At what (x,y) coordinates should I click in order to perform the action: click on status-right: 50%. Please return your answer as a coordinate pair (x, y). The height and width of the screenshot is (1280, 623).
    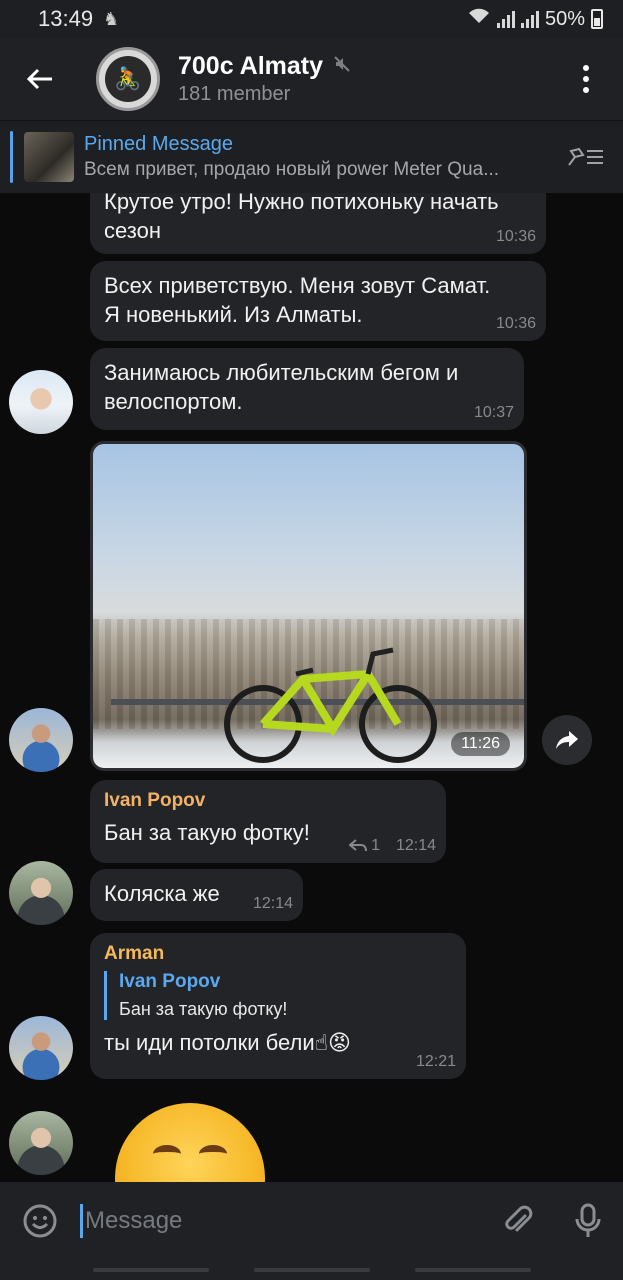
    Looking at the image, I should click on (535, 19).